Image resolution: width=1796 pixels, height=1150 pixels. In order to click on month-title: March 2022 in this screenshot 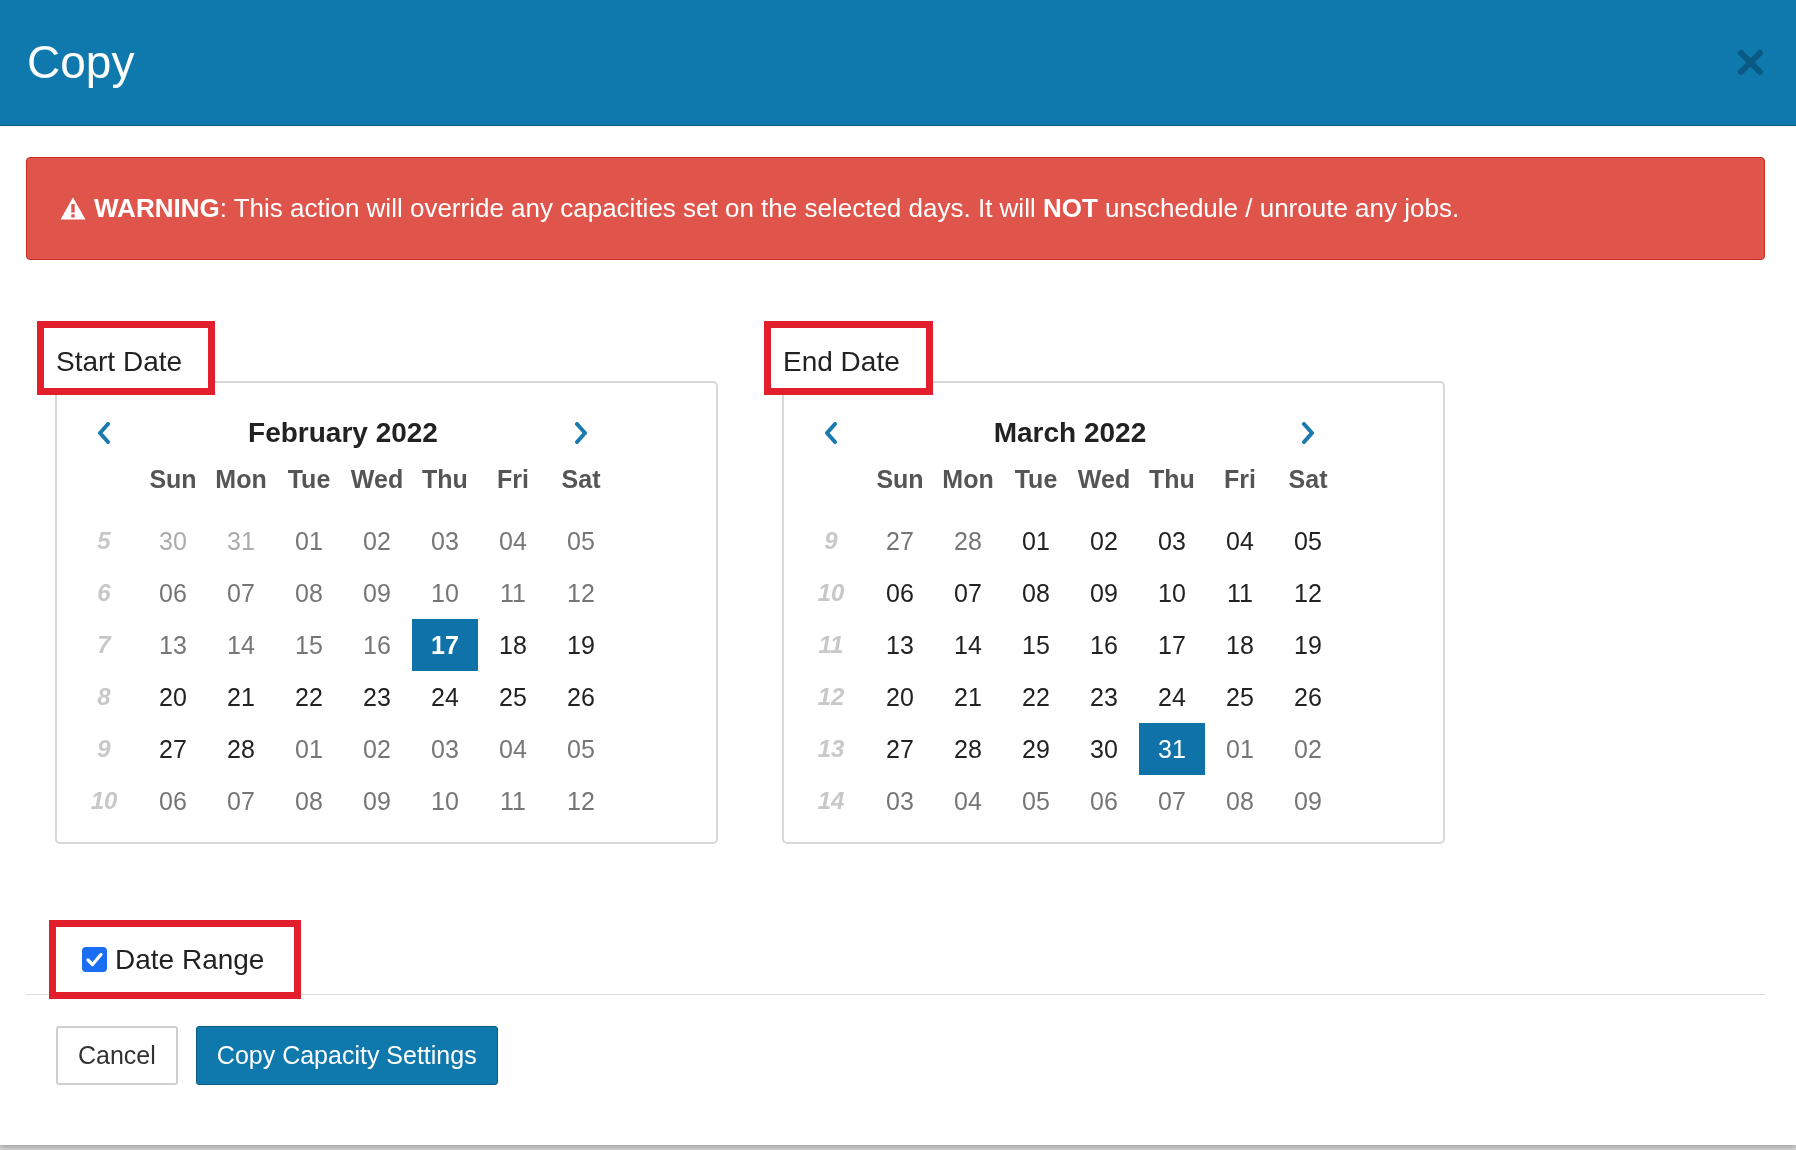, I will do `click(1070, 433)`.